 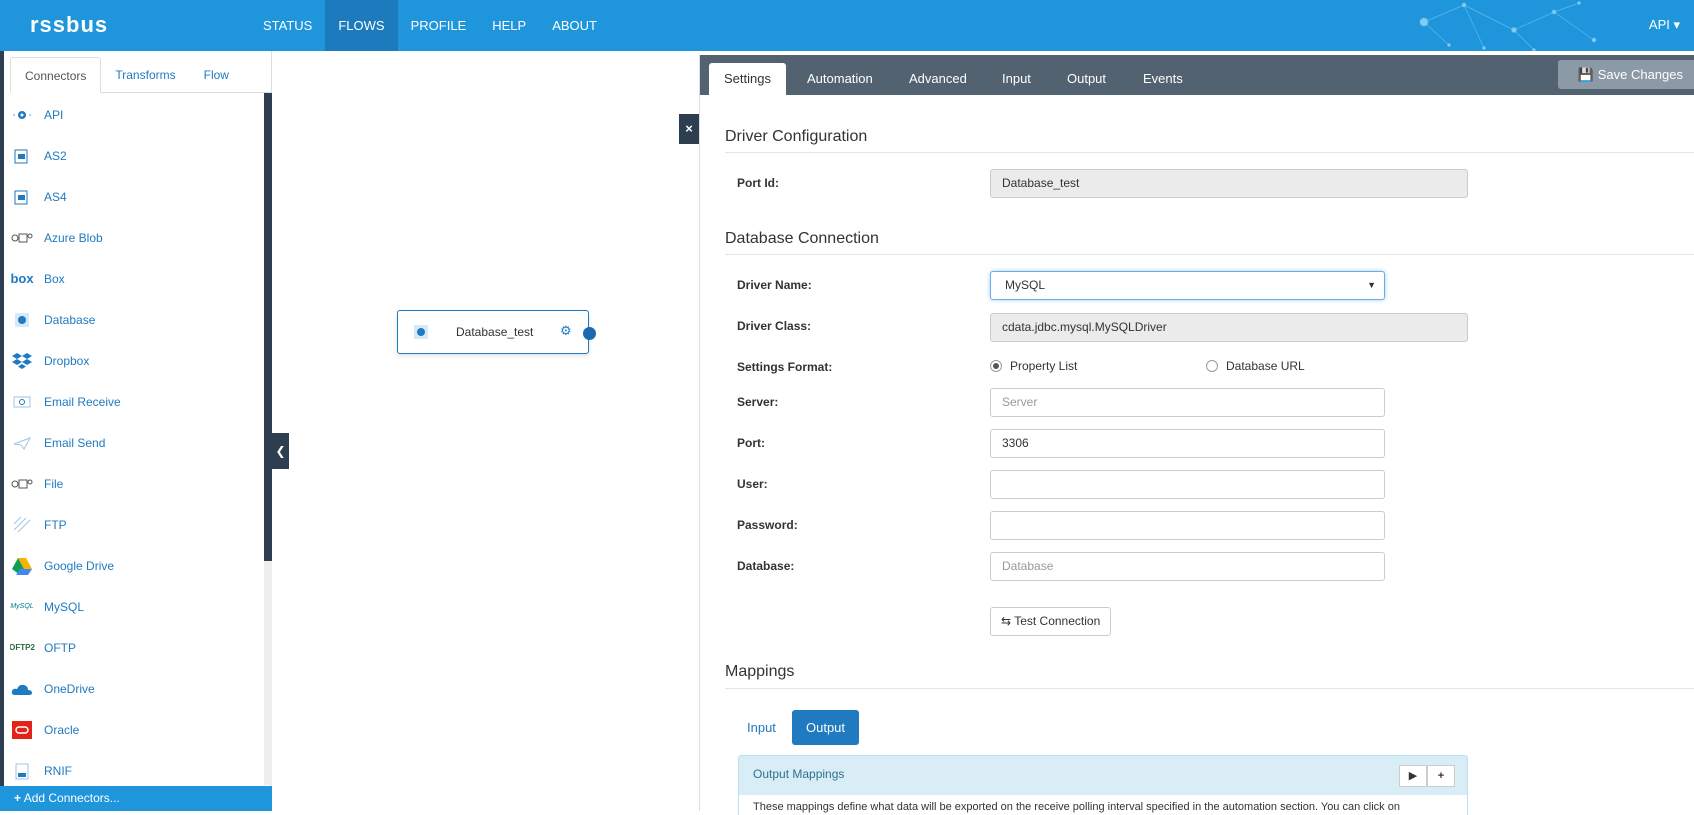 What do you see at coordinates (137, 319) in the screenshot?
I see `connector-database: Database` at bounding box center [137, 319].